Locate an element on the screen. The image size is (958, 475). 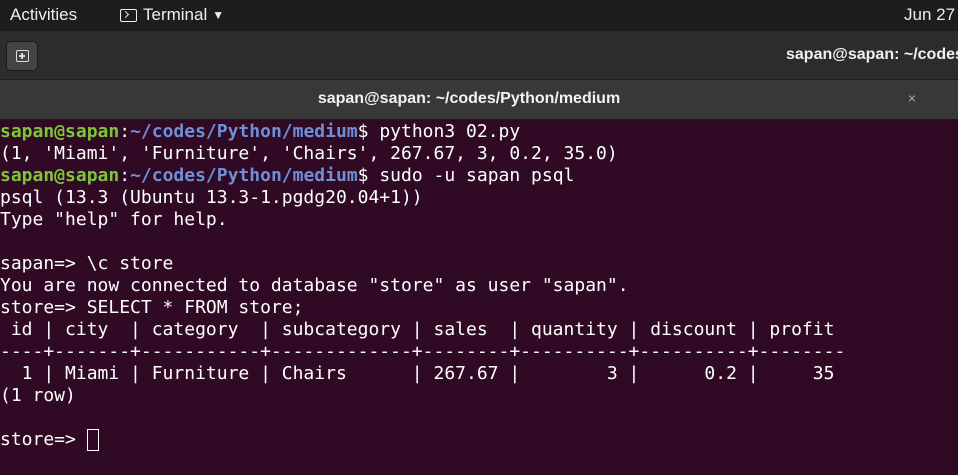
activities-button: Activities is located at coordinates (43, 15).